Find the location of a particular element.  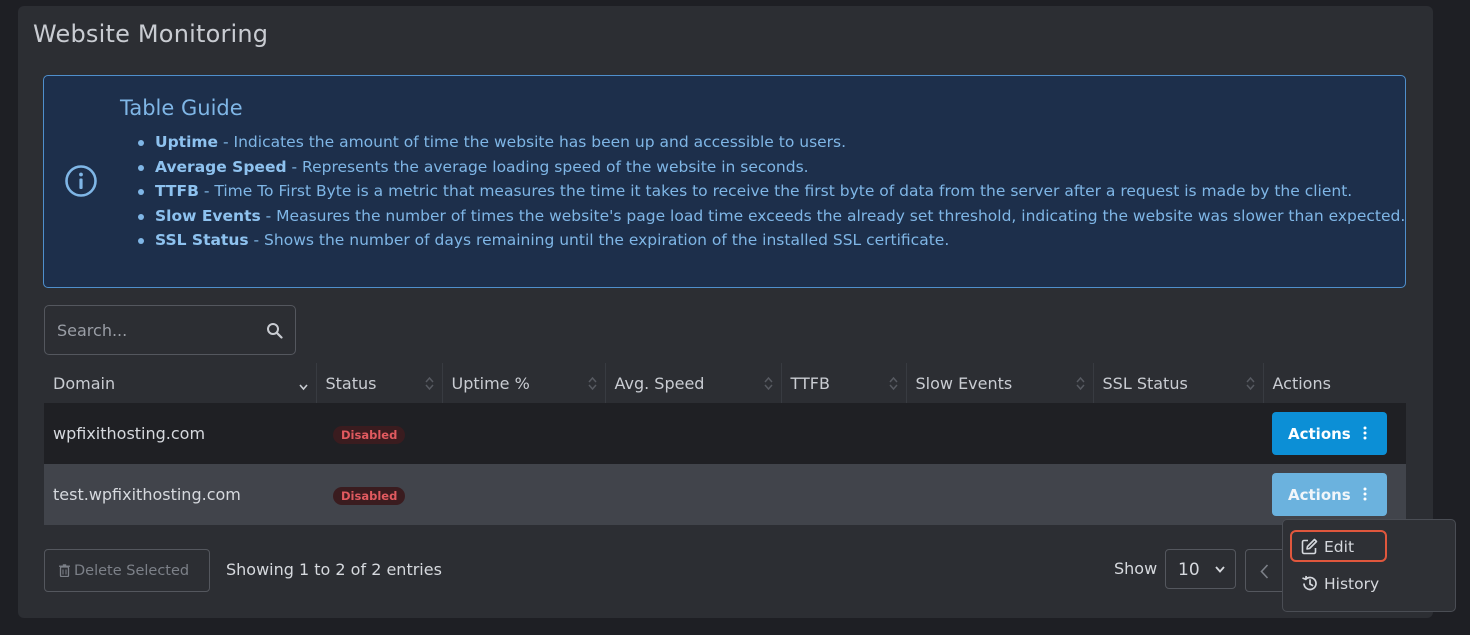

page-size-select: 10 is located at coordinates (1200, 569).